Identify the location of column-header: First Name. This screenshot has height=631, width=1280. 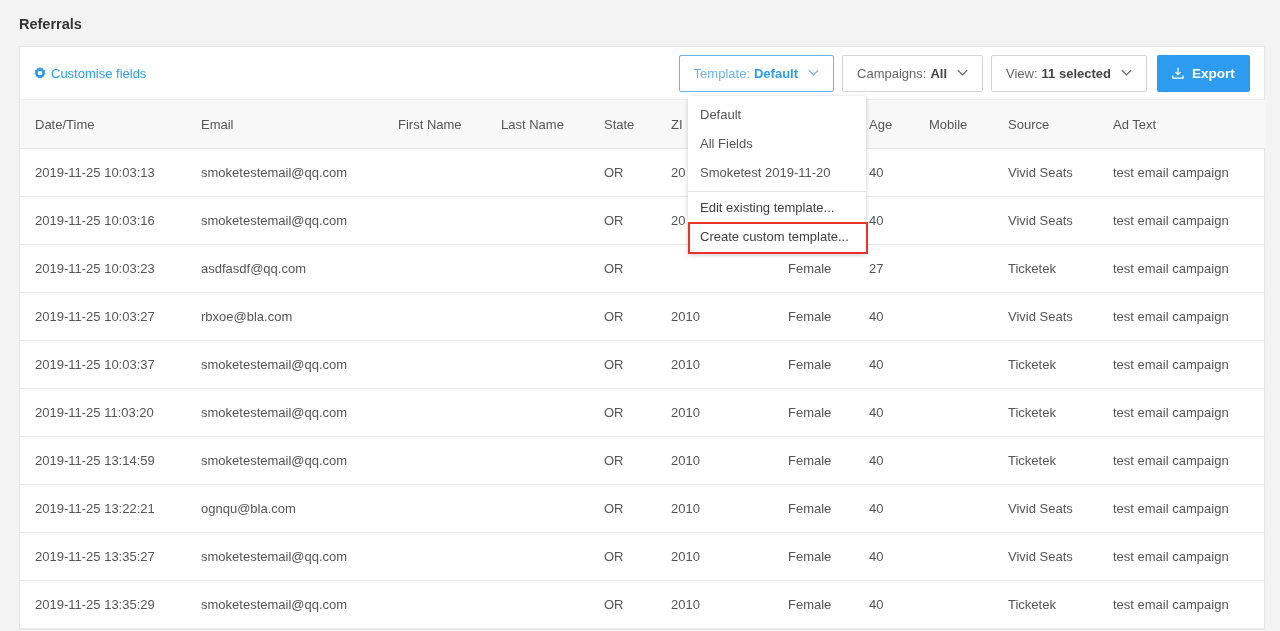
(430, 124).